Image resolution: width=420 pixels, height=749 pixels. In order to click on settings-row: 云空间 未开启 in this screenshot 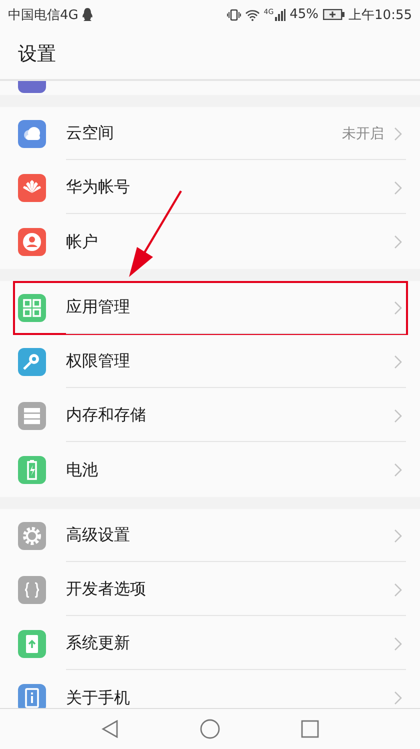, I will do `click(210, 134)`.